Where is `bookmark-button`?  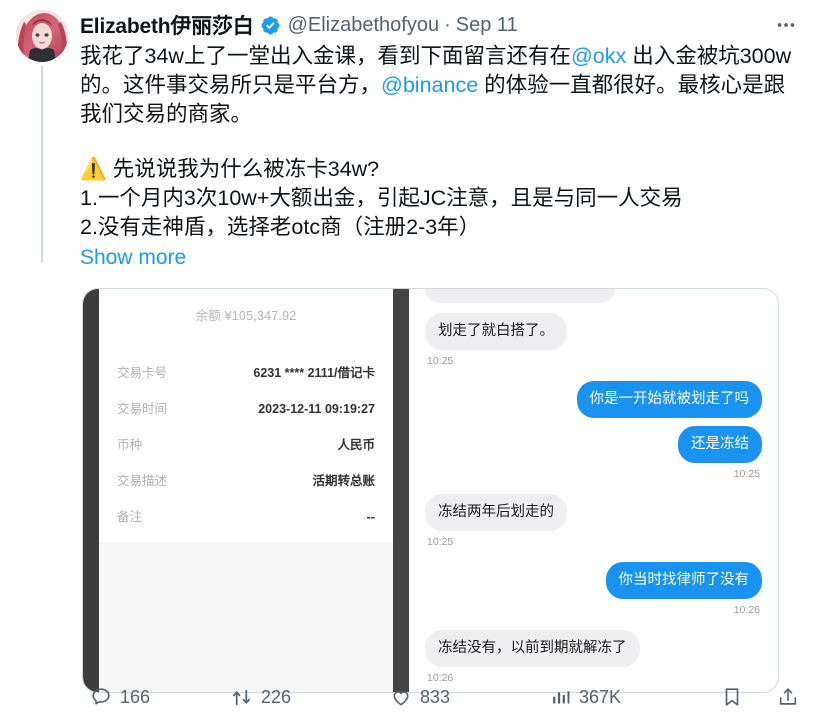
bookmark-button is located at coordinates (732, 697).